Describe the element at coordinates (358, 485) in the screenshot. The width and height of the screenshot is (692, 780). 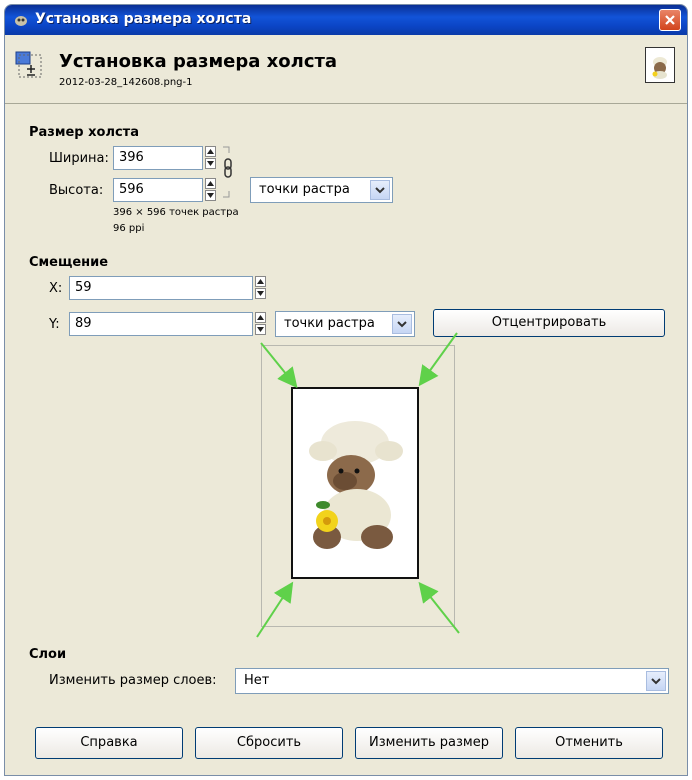
I see `offset-arrows` at that location.